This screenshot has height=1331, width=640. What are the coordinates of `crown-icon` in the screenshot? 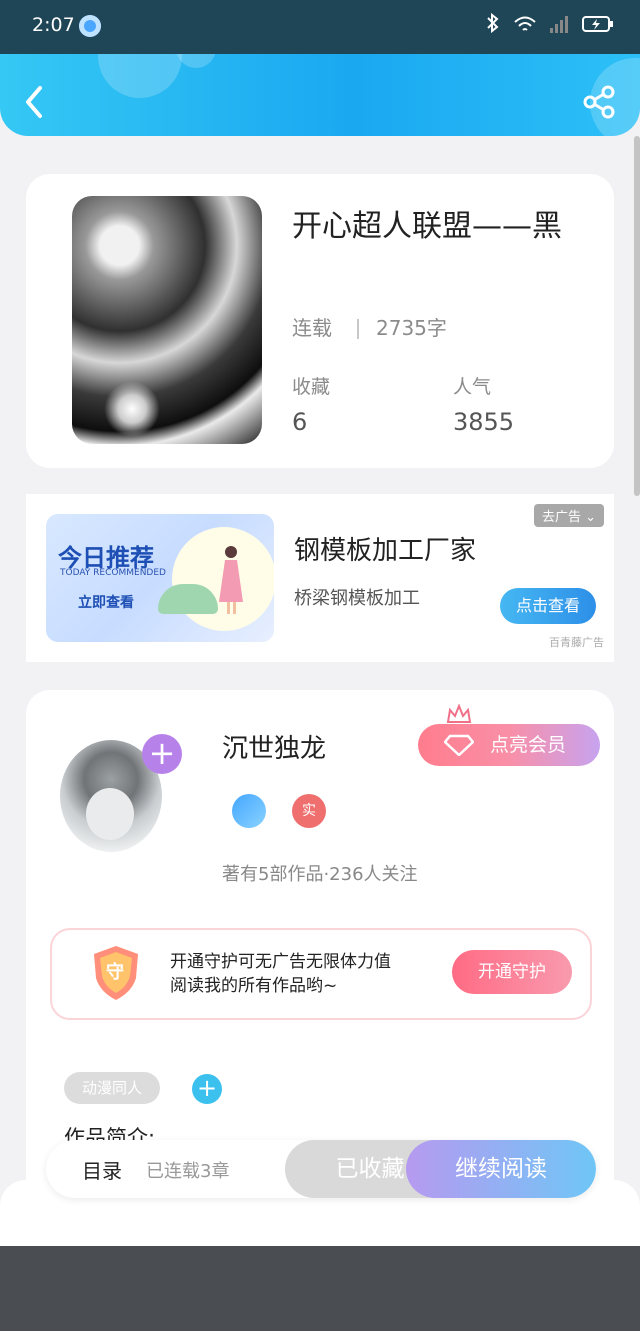 It's located at (459, 713).